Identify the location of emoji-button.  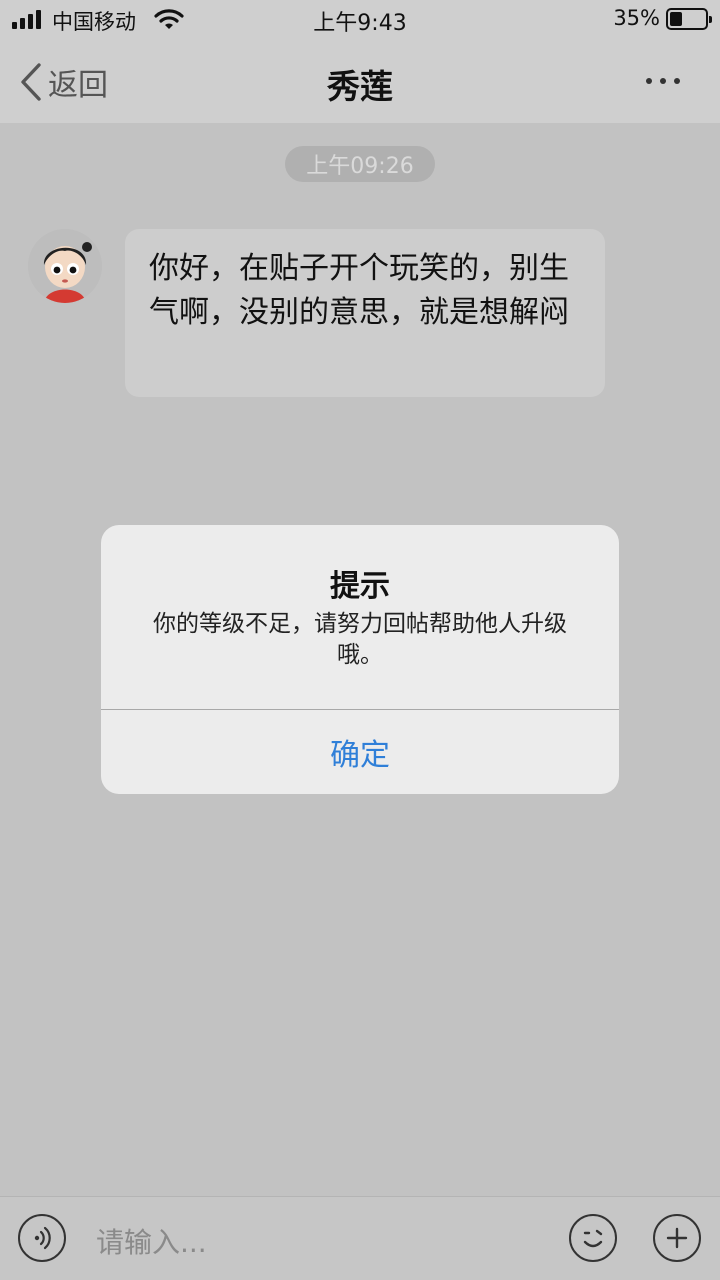
(593, 1238).